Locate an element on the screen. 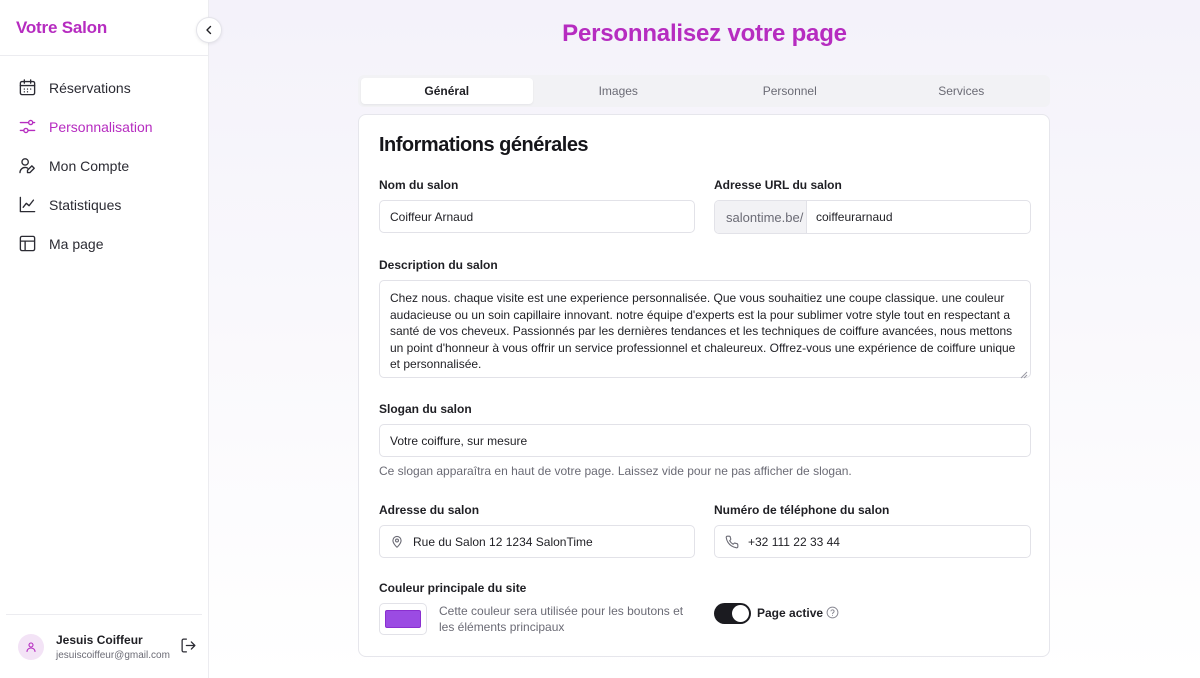 The height and width of the screenshot is (678, 1200). sidebar-item-reservations: Réservations is located at coordinates (104, 87).